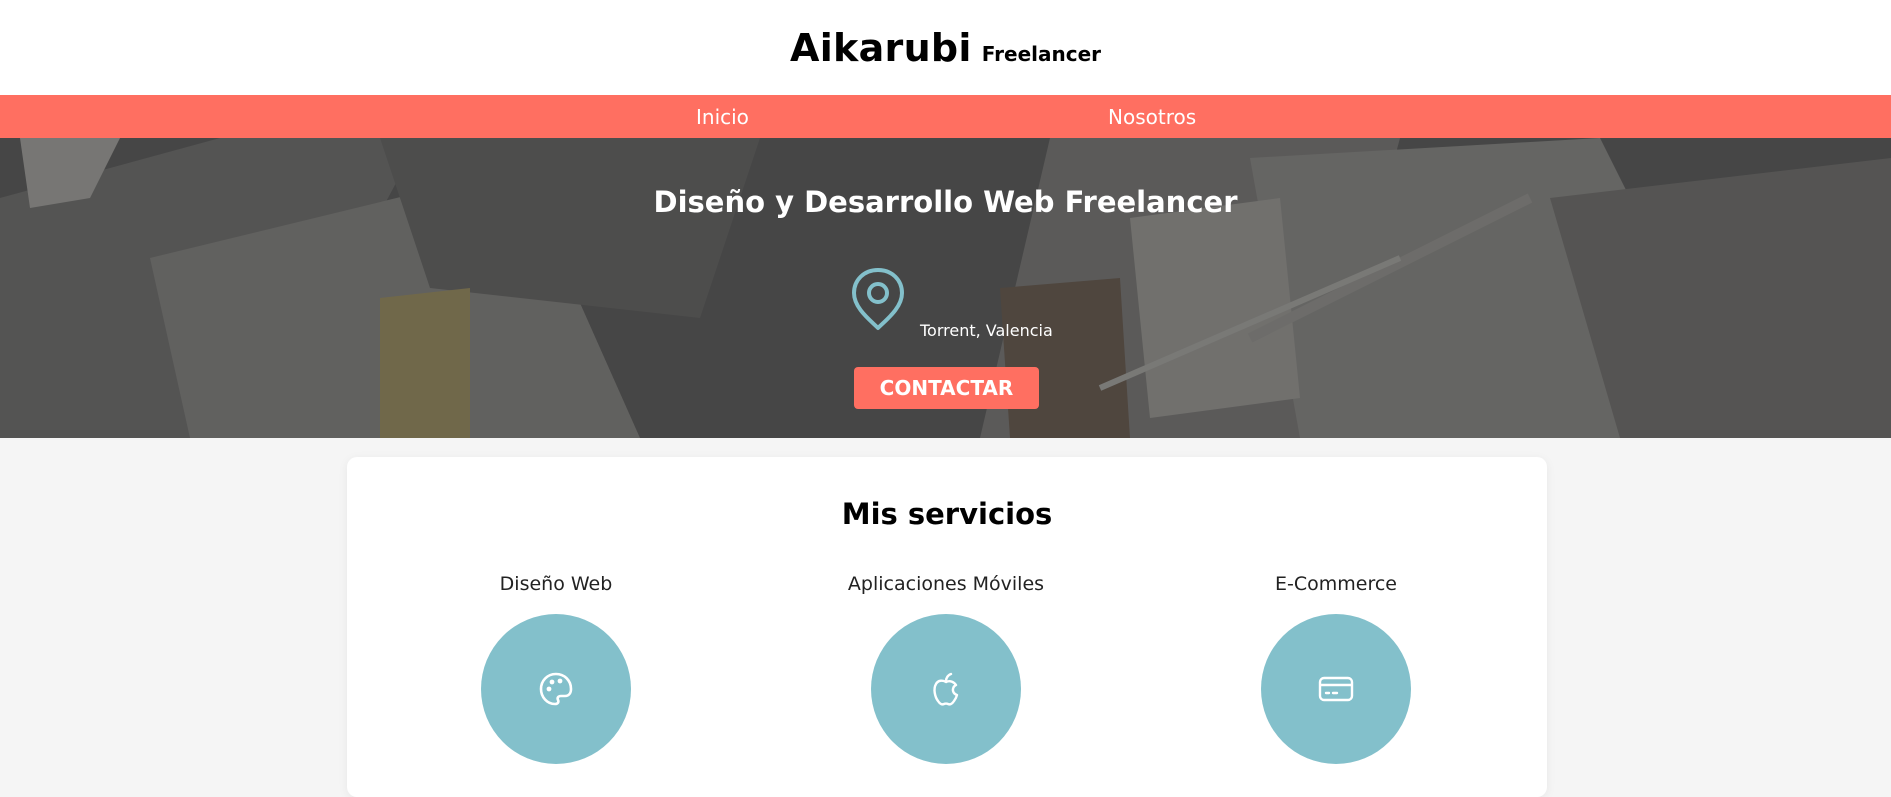  What do you see at coordinates (946, 584) in the screenshot?
I see `service-label: Aplicaciones Móviles` at bounding box center [946, 584].